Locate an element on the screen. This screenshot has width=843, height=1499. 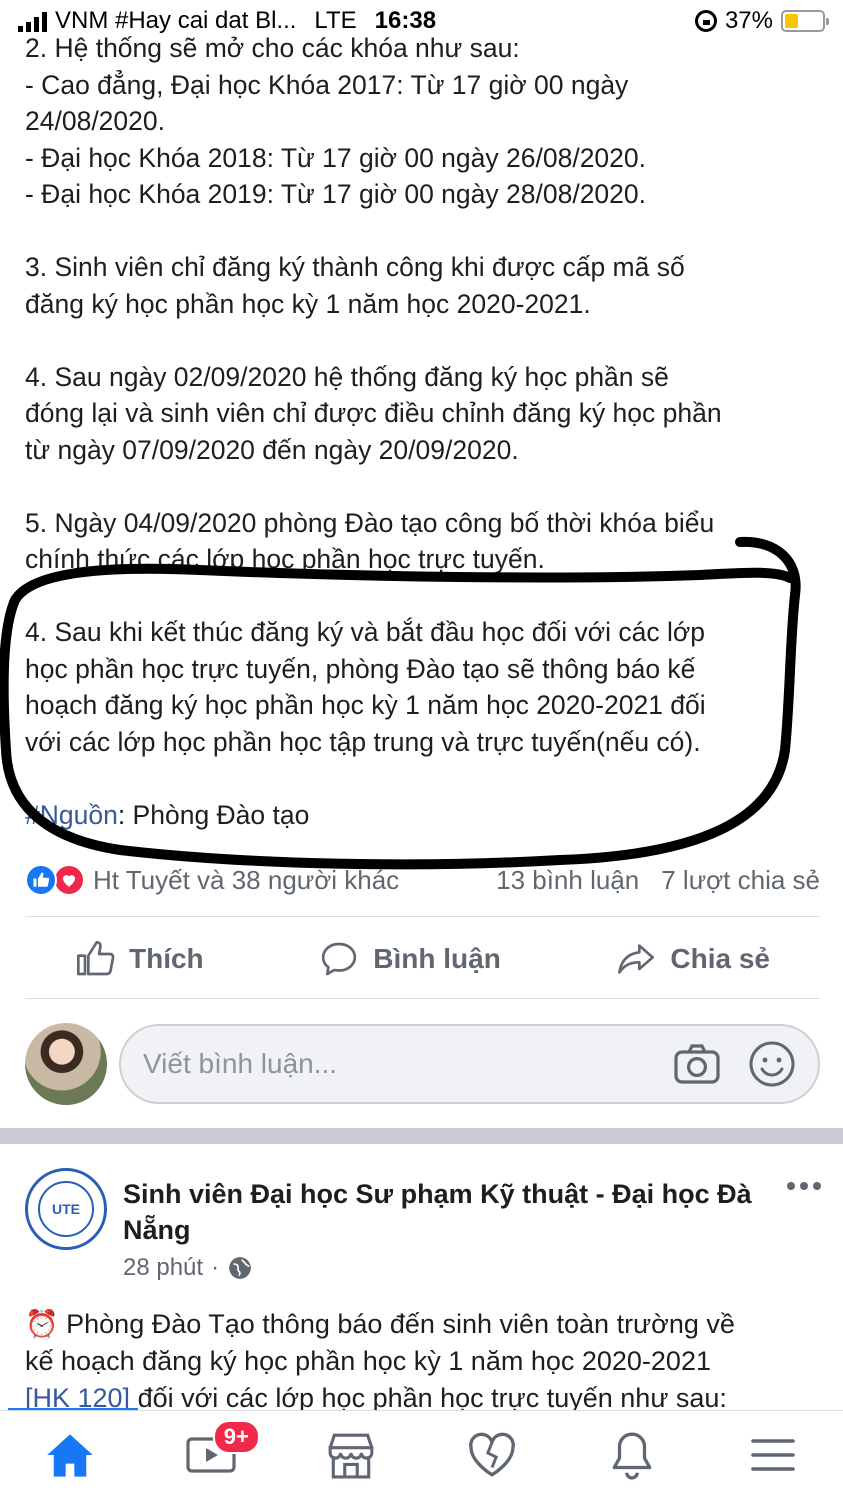
like-reaction-icon is located at coordinates (41, 880).